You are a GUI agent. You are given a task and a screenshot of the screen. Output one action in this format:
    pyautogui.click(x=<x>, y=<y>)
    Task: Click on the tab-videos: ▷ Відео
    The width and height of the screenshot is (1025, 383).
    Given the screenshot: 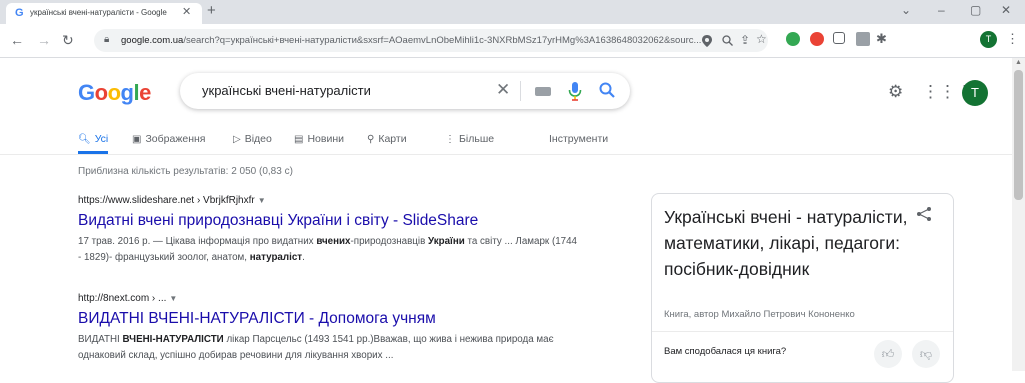 What is the action you would take?
    pyautogui.click(x=252, y=139)
    